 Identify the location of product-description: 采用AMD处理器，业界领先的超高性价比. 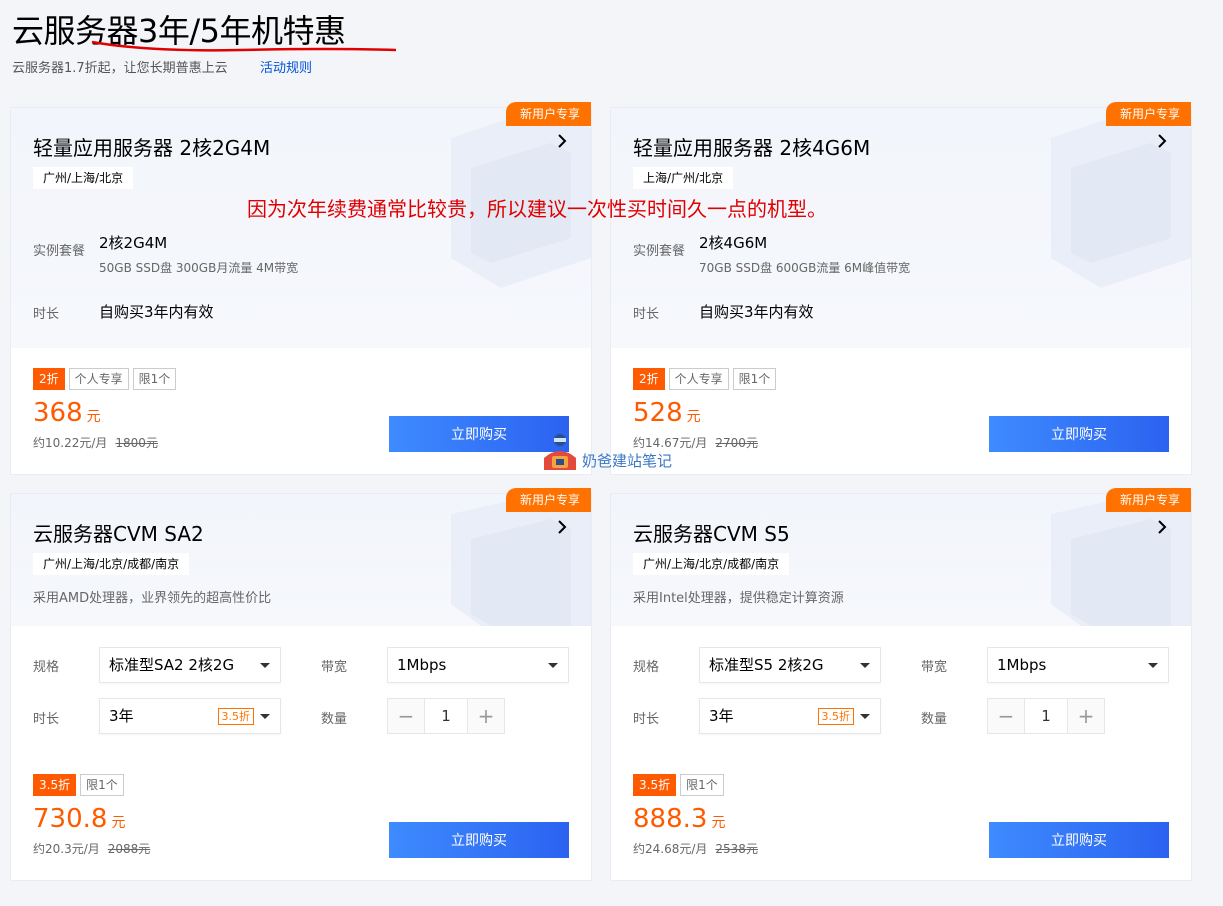
(152, 598).